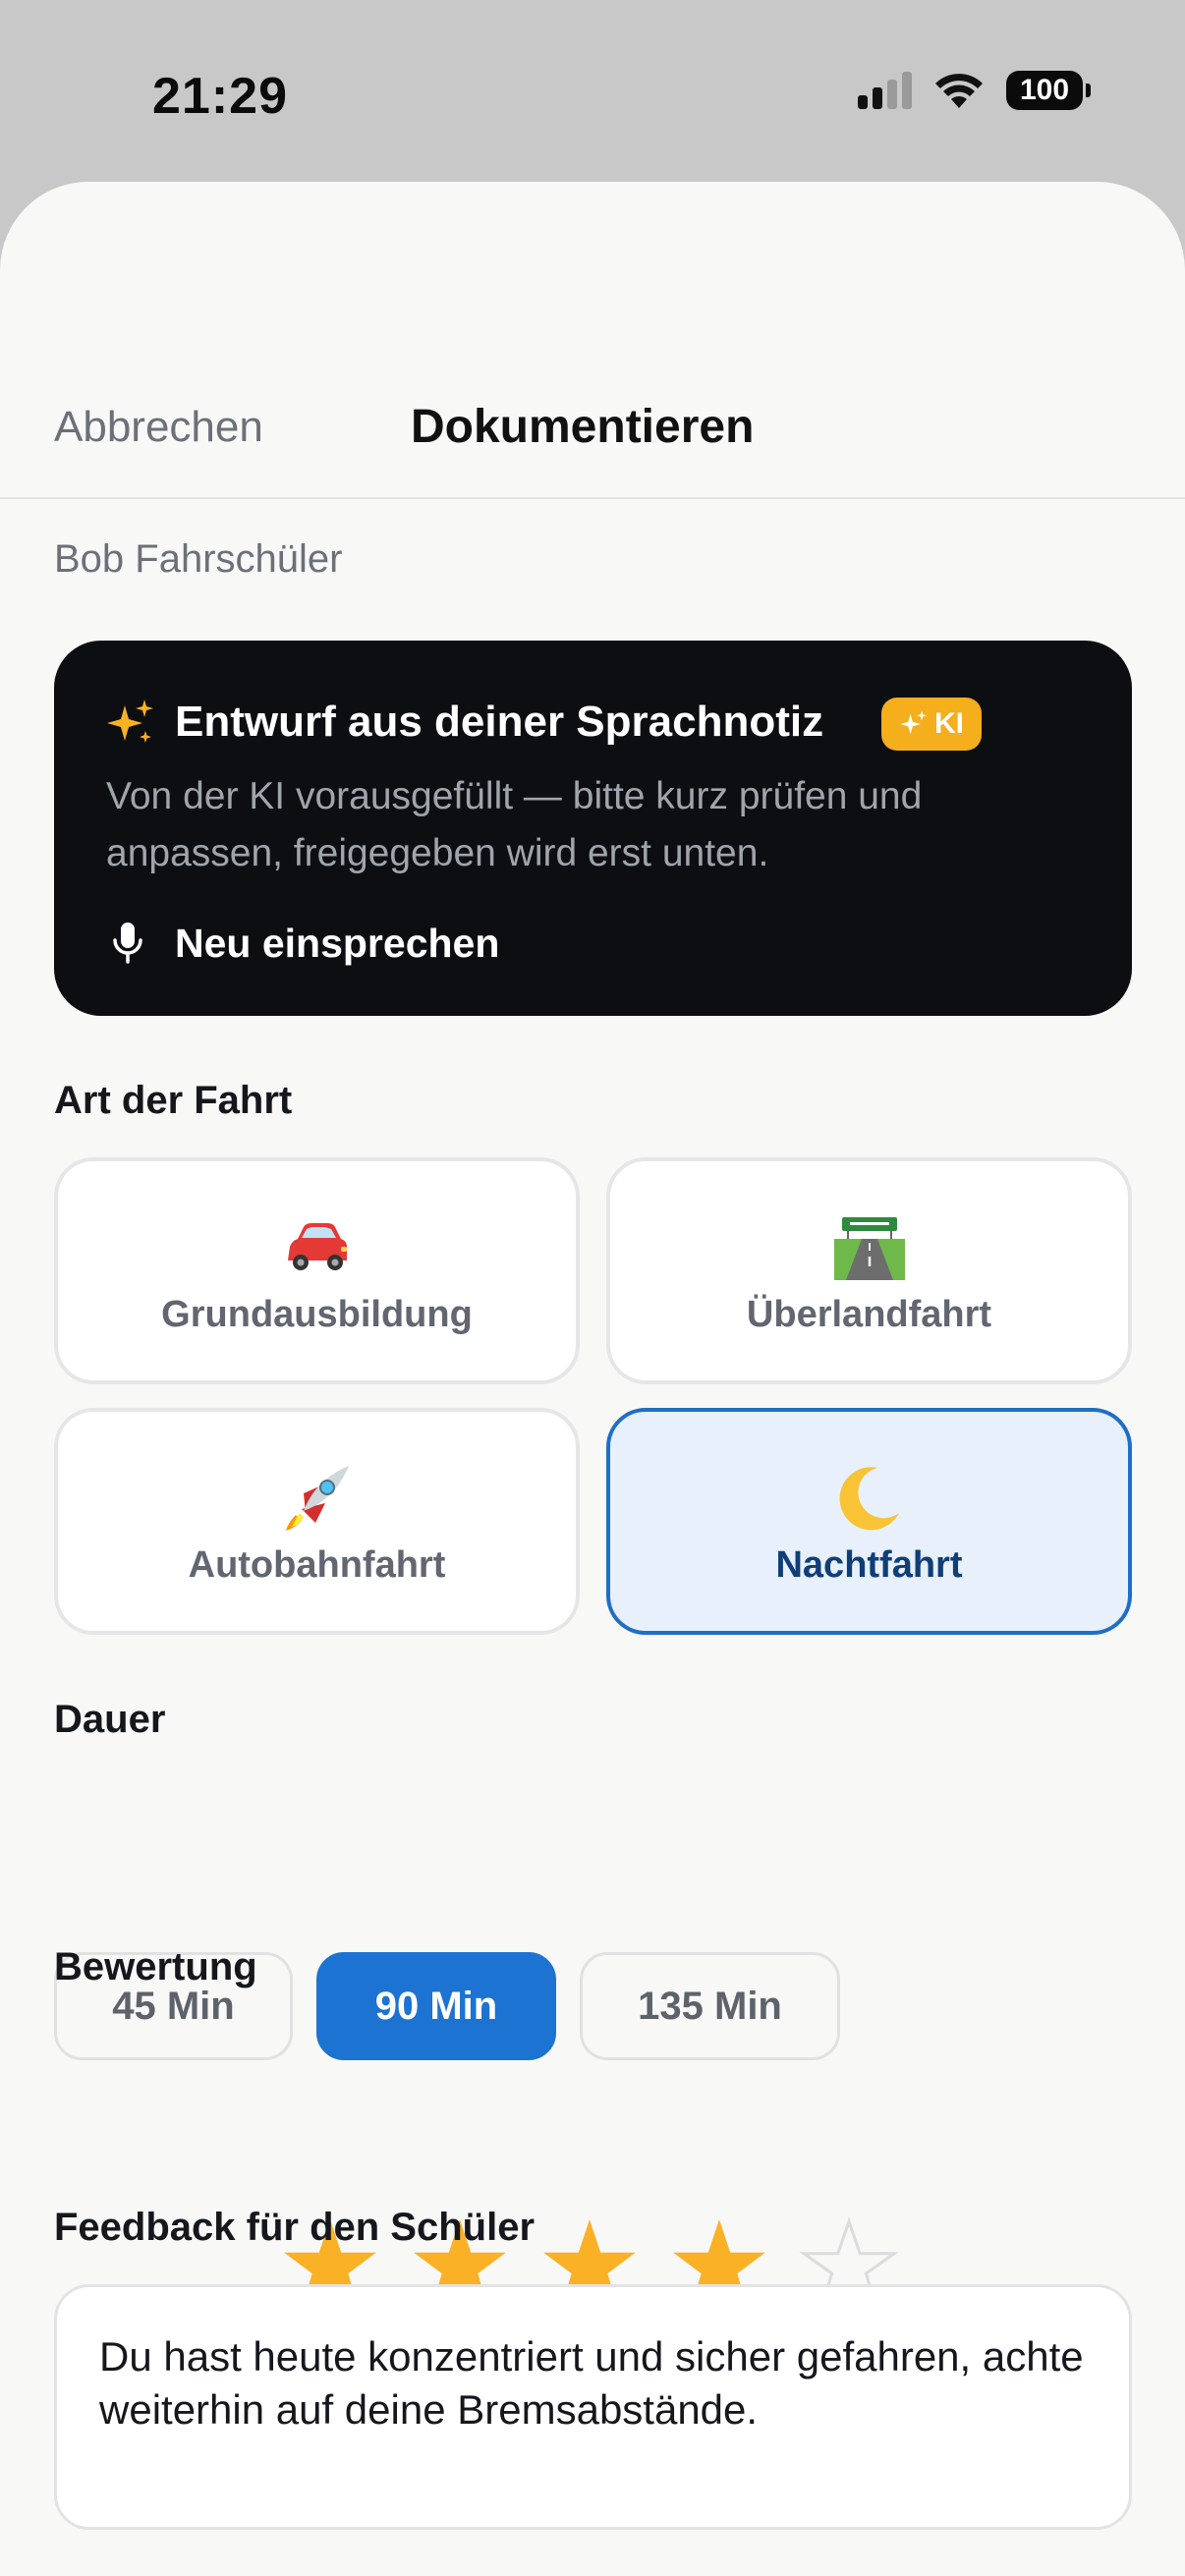 This screenshot has width=1185, height=2576. I want to click on ai-draft-heading: Entwurf aus deiner Sprachnotiz, so click(500, 722).